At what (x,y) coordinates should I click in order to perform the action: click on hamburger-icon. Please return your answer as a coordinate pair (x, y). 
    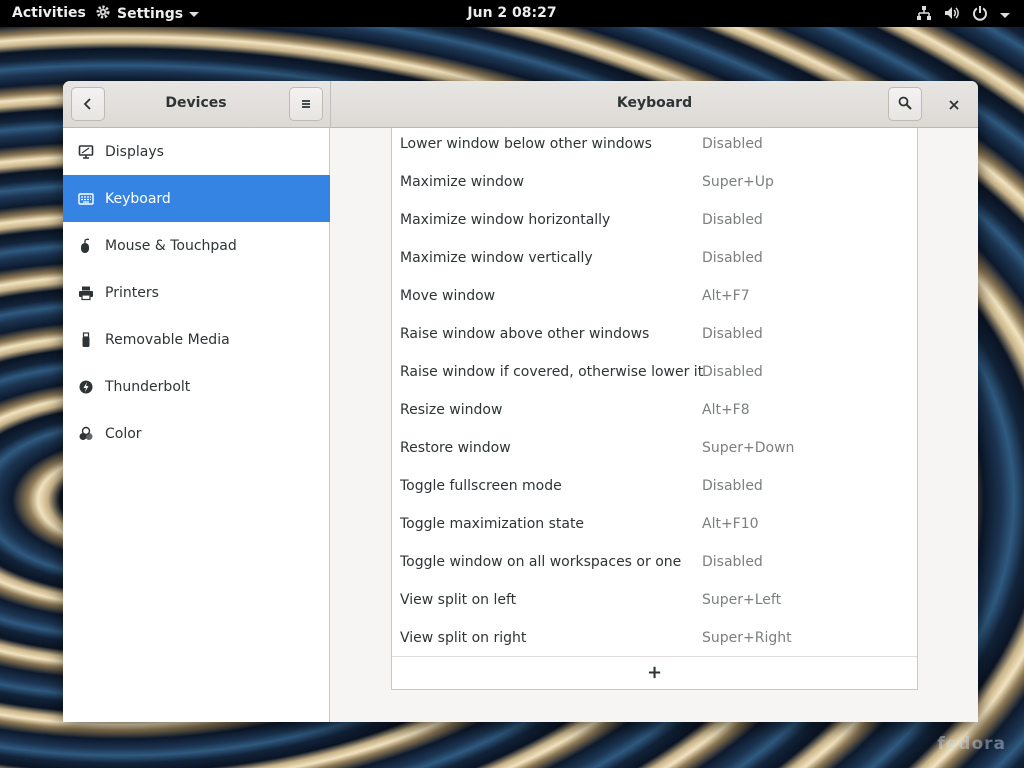
    Looking at the image, I should click on (306, 104).